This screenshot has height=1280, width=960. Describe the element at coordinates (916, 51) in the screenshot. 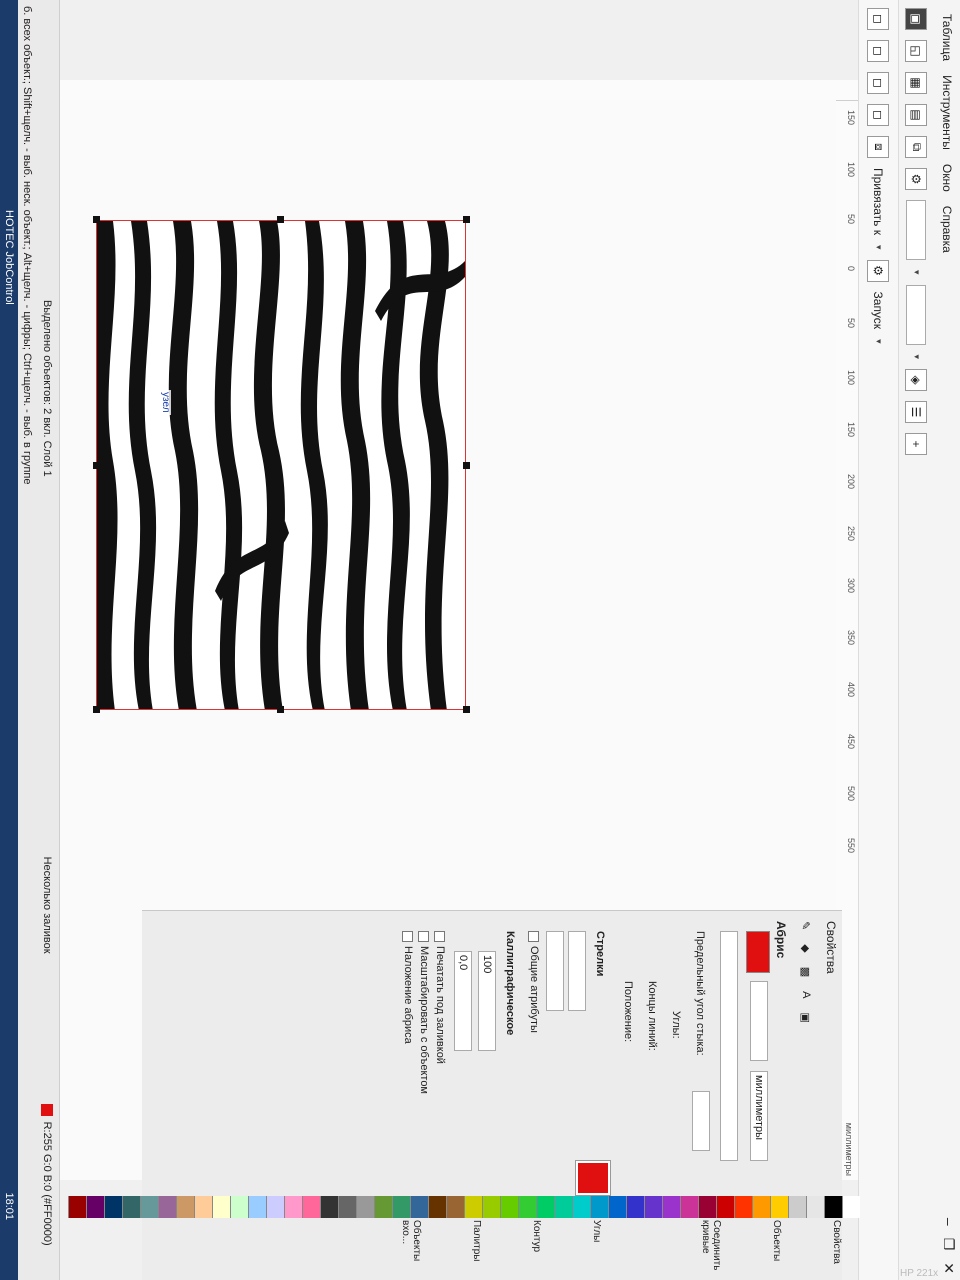

I see `frame-icon: ◱` at that location.